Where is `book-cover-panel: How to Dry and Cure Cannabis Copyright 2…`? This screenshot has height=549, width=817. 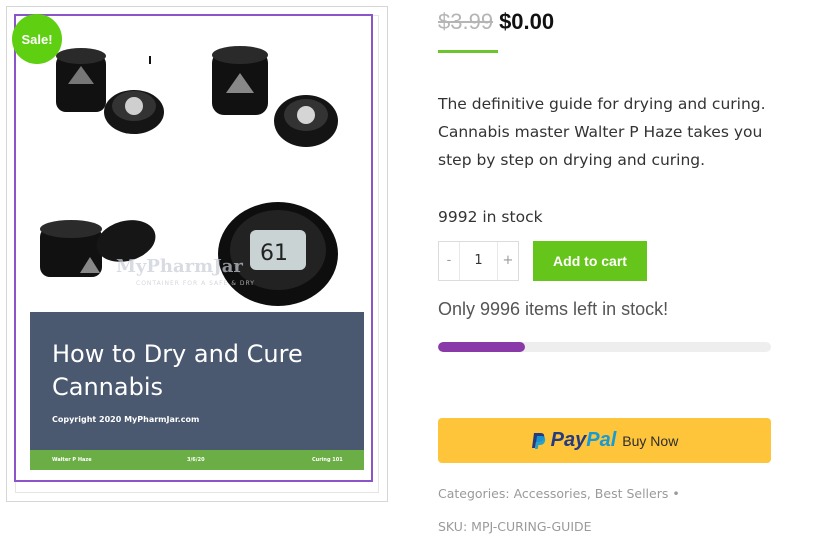
book-cover-panel: How to Dry and Cure Cannabis Copyright 2… is located at coordinates (197, 381).